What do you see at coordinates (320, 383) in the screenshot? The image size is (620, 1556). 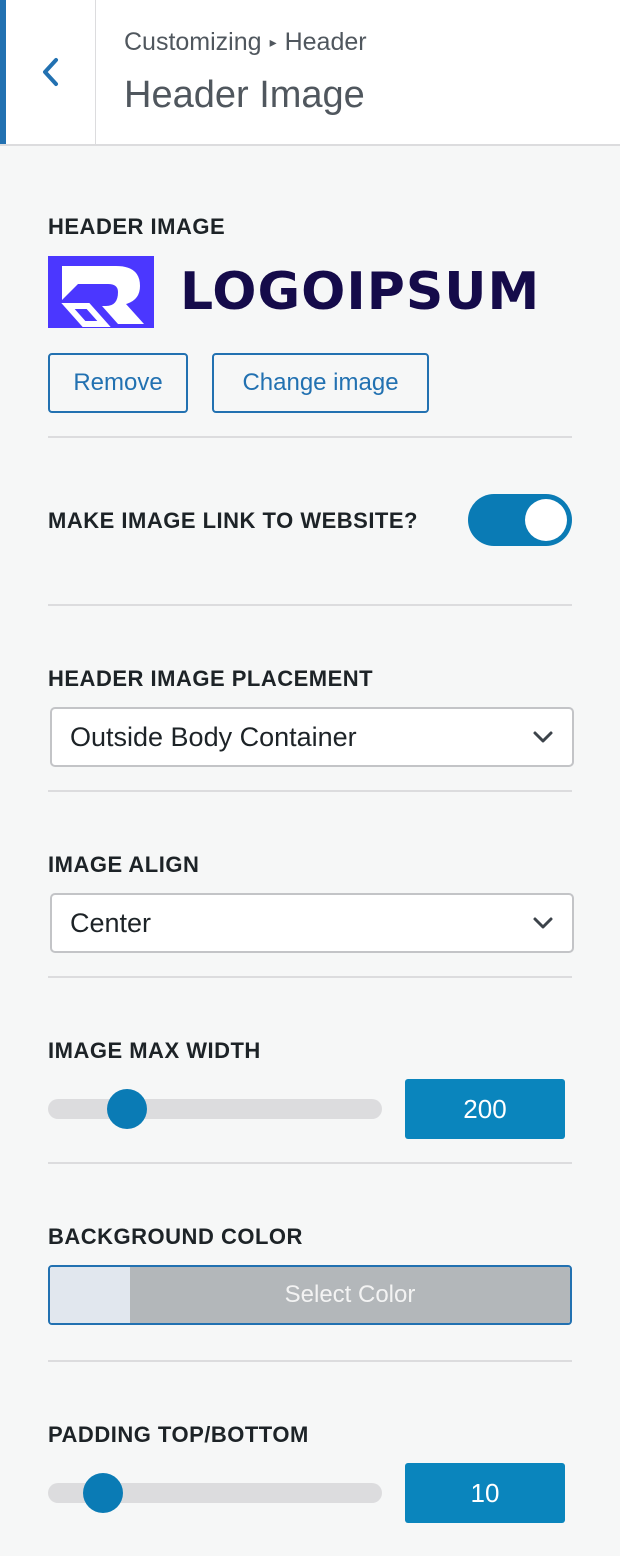 I see `change-image-button: Change image` at bounding box center [320, 383].